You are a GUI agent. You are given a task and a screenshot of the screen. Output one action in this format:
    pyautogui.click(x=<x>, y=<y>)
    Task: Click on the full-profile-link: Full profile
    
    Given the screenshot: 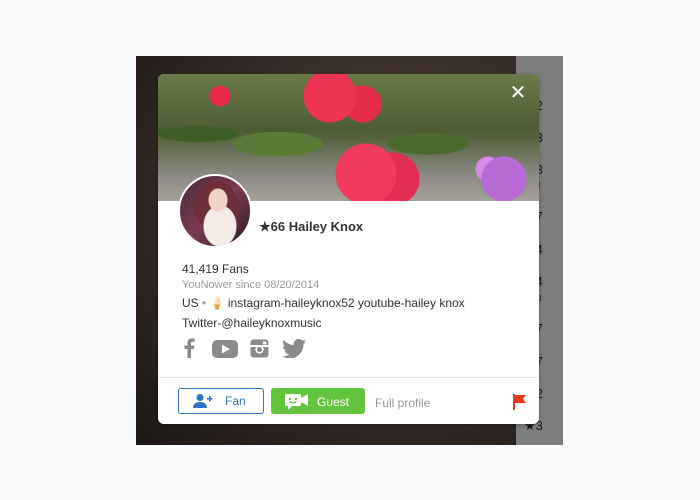 What is the action you would take?
    pyautogui.click(x=402, y=403)
    